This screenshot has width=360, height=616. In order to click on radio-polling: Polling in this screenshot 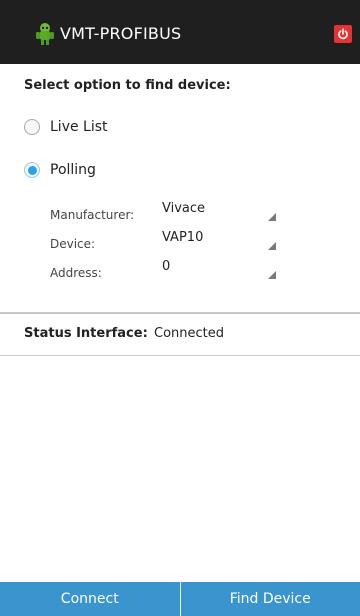, I will do `click(60, 170)`.